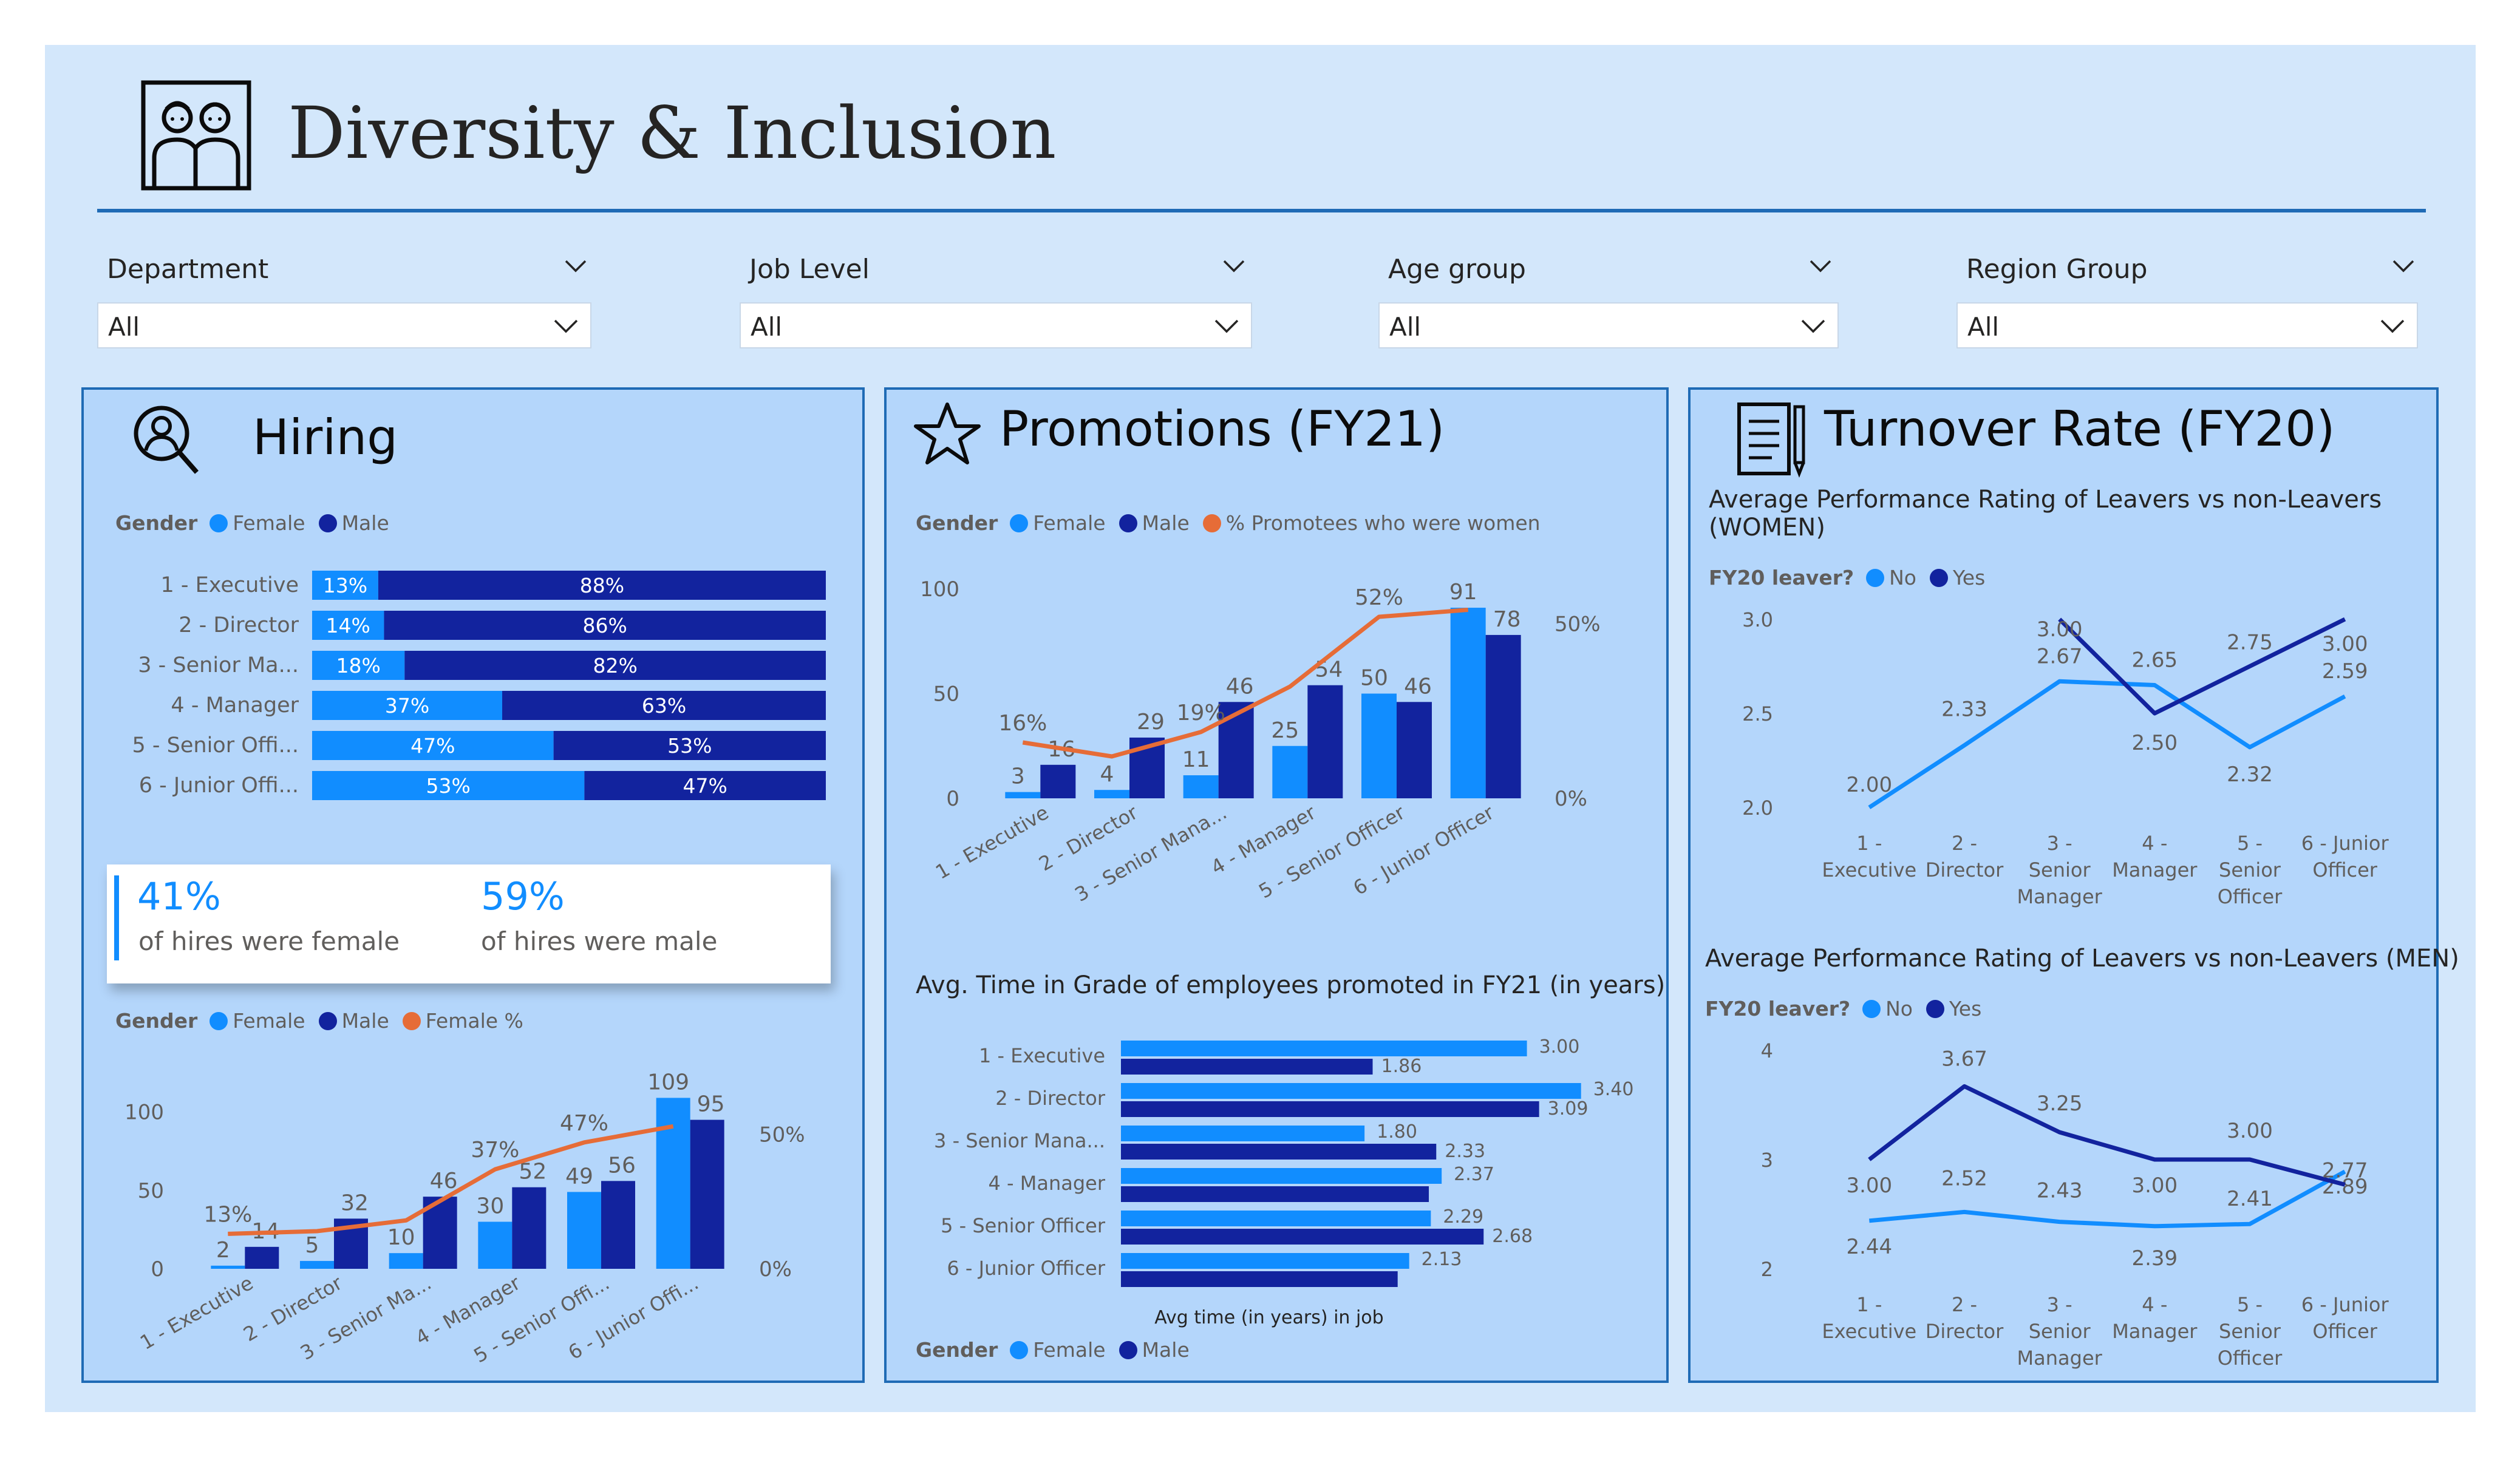  I want to click on magnifier-person-icon, so click(166, 440).